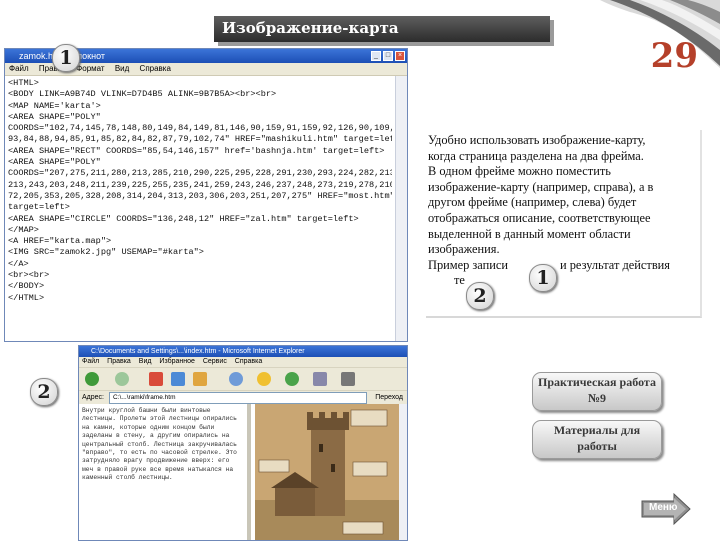 This screenshot has height=541, width=720. Describe the element at coordinates (389, 397) in the screenshot. I see `go-button: Переход` at that location.